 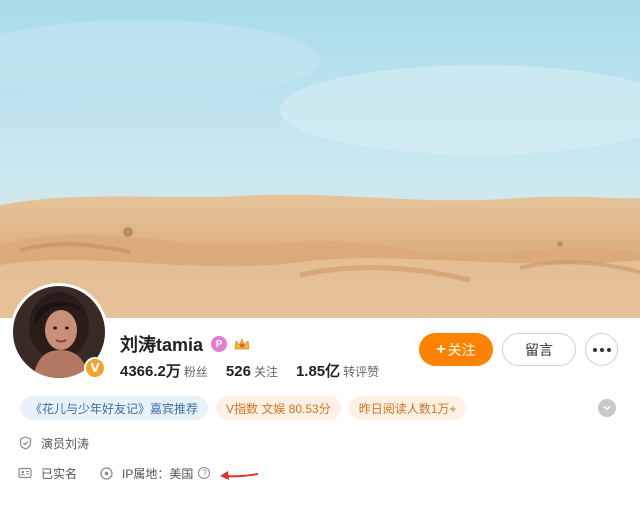 I want to click on tags-row: 《花儿与少年好友记》嘉宾推荐 V指数 文娱 80.53分 昨日阅读人数1万+, so click(x=247, y=408).